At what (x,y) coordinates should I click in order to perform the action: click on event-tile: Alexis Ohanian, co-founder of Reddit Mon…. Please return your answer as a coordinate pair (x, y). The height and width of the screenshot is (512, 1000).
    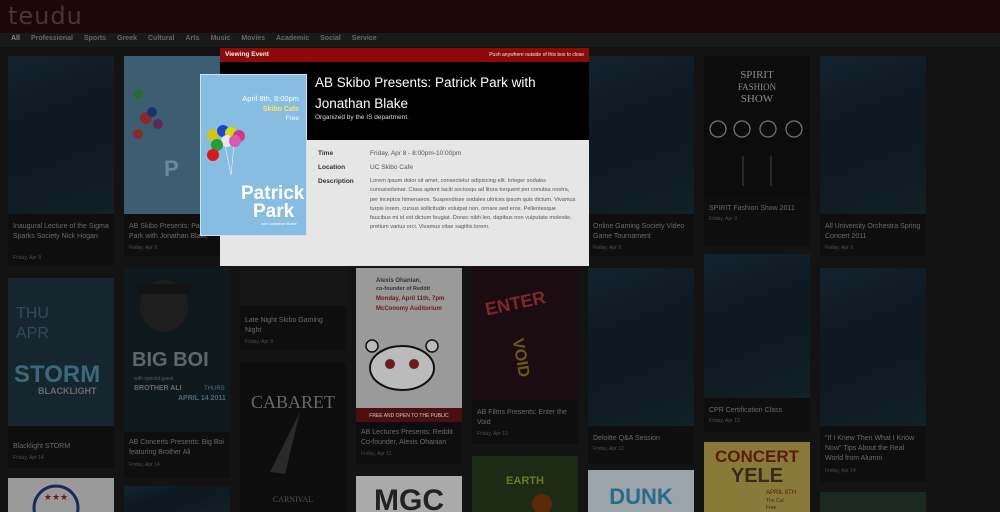
    Looking at the image, I should click on (409, 366).